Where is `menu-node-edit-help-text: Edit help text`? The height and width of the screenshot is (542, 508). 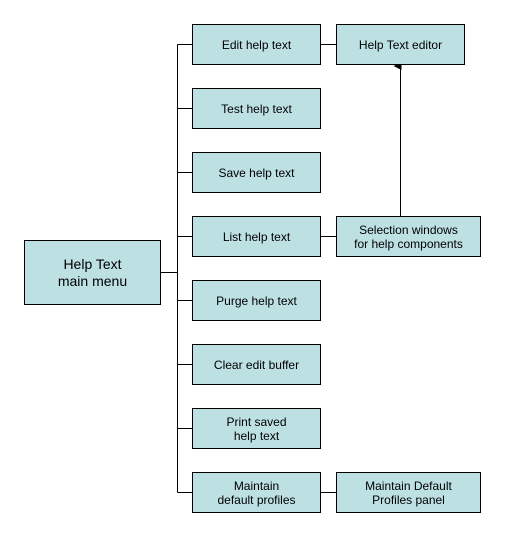 menu-node-edit-help-text: Edit help text is located at coordinates (256, 44).